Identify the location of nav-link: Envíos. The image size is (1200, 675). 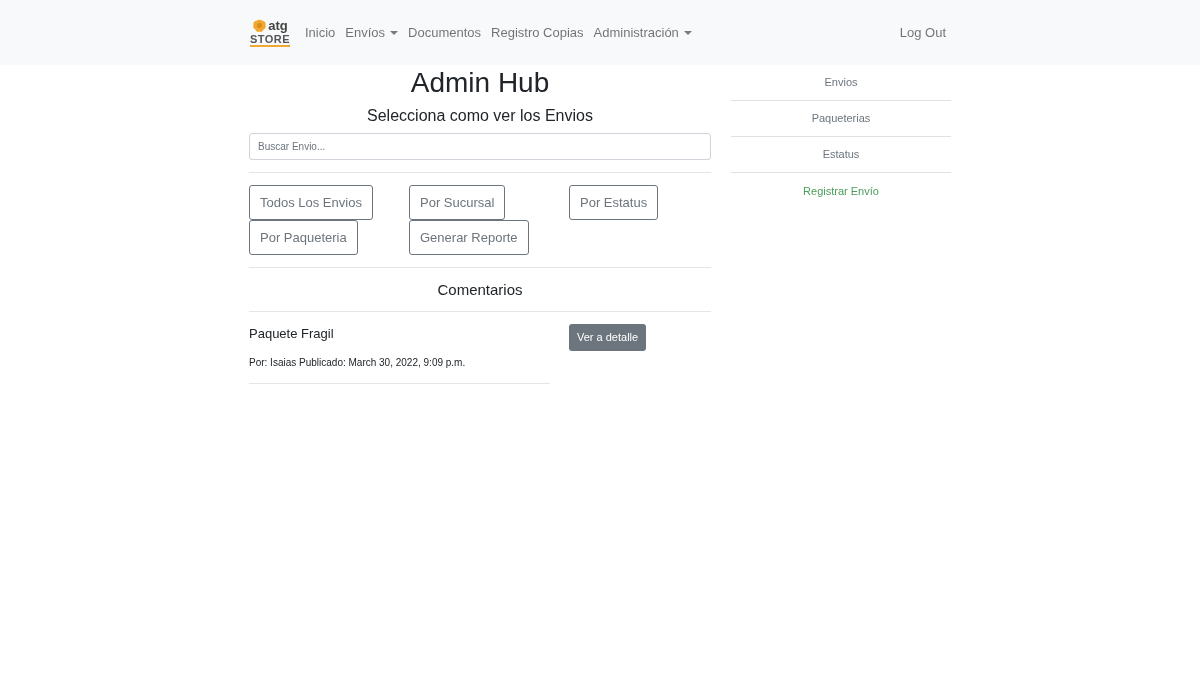
(372, 32).